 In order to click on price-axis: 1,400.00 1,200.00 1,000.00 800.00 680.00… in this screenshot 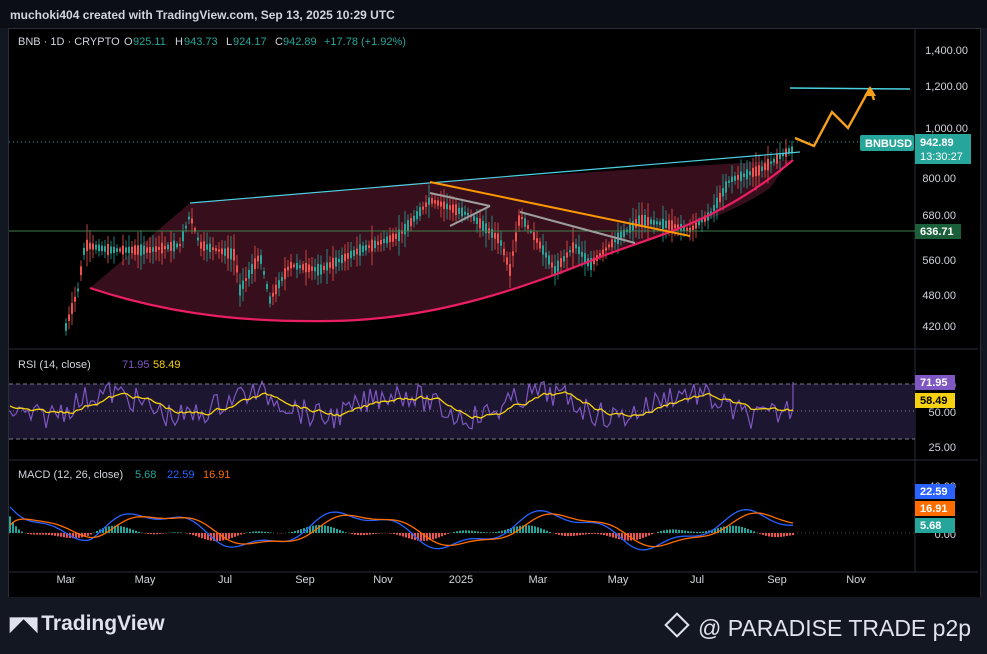, I will do `click(945, 189)`.